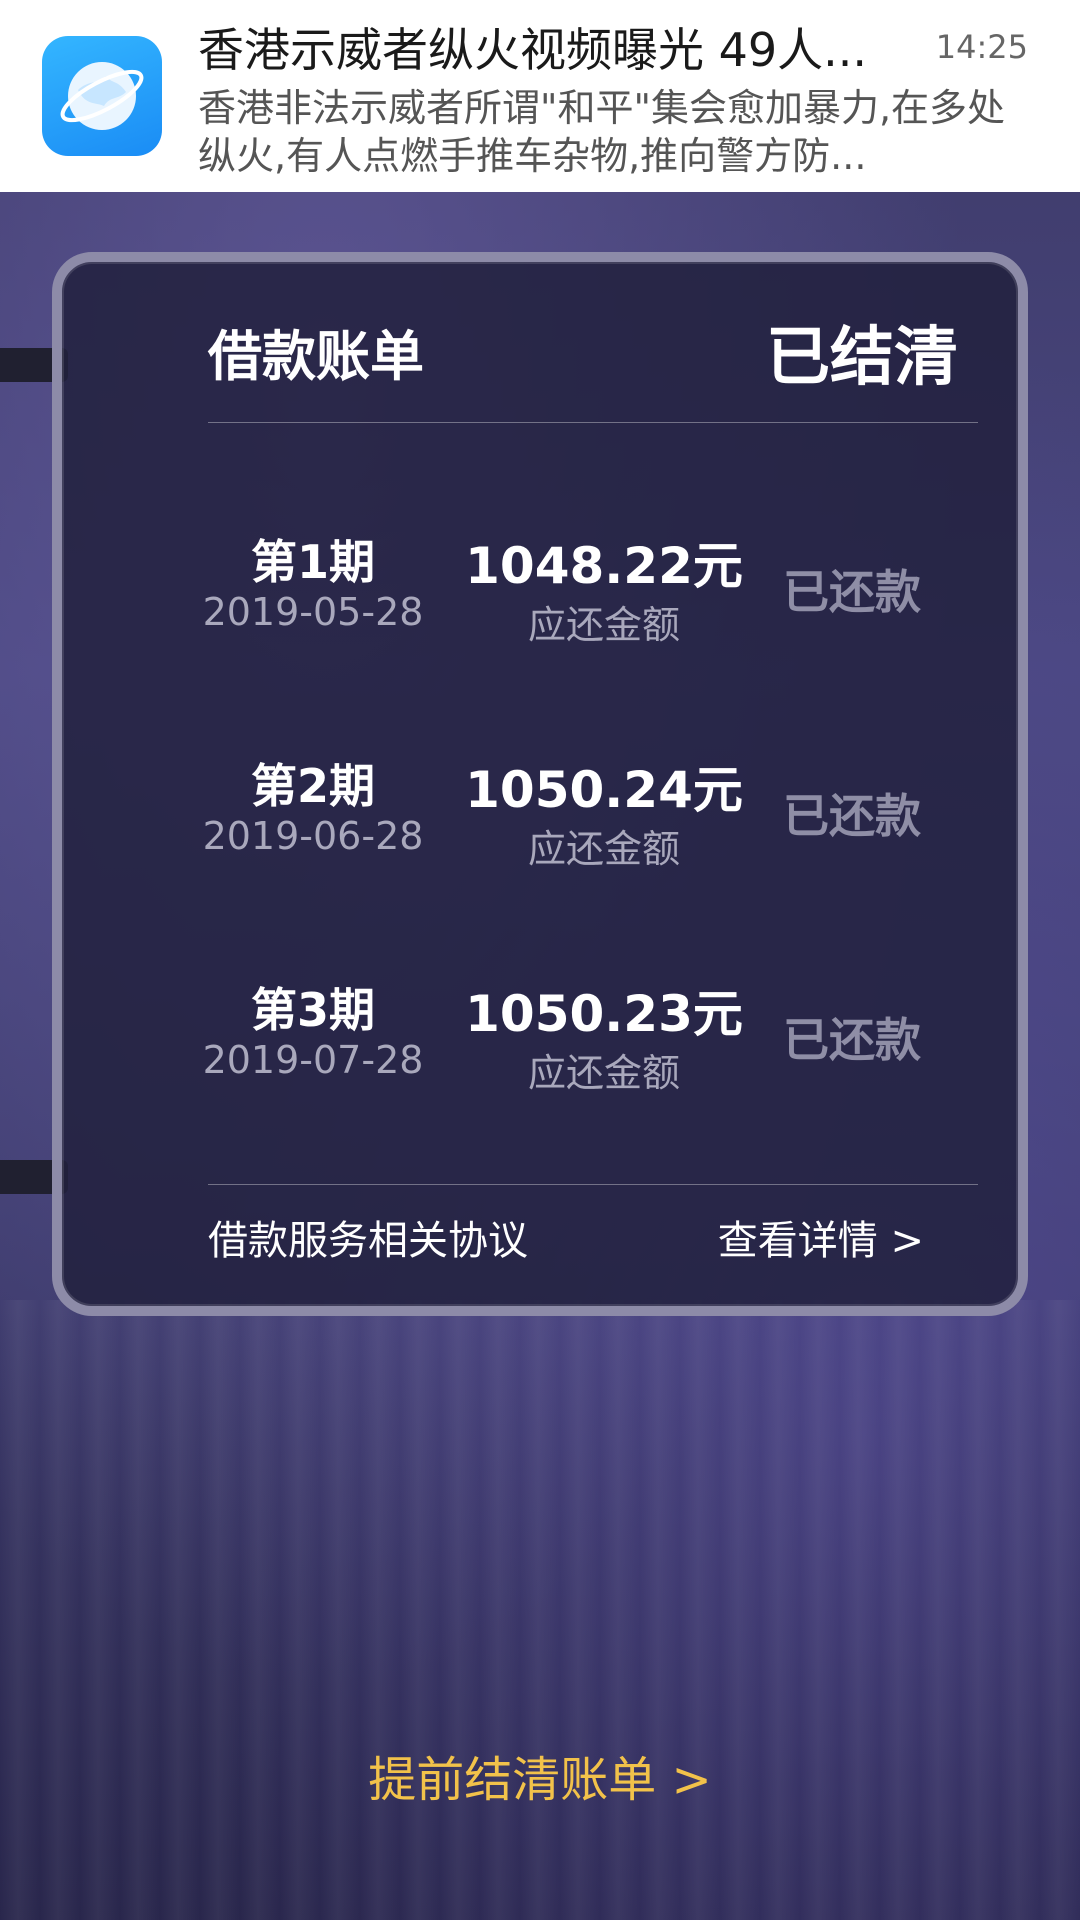 This screenshot has width=1080, height=1920. What do you see at coordinates (313, 1060) in the screenshot?
I see `installment-date: 2019-07-28` at bounding box center [313, 1060].